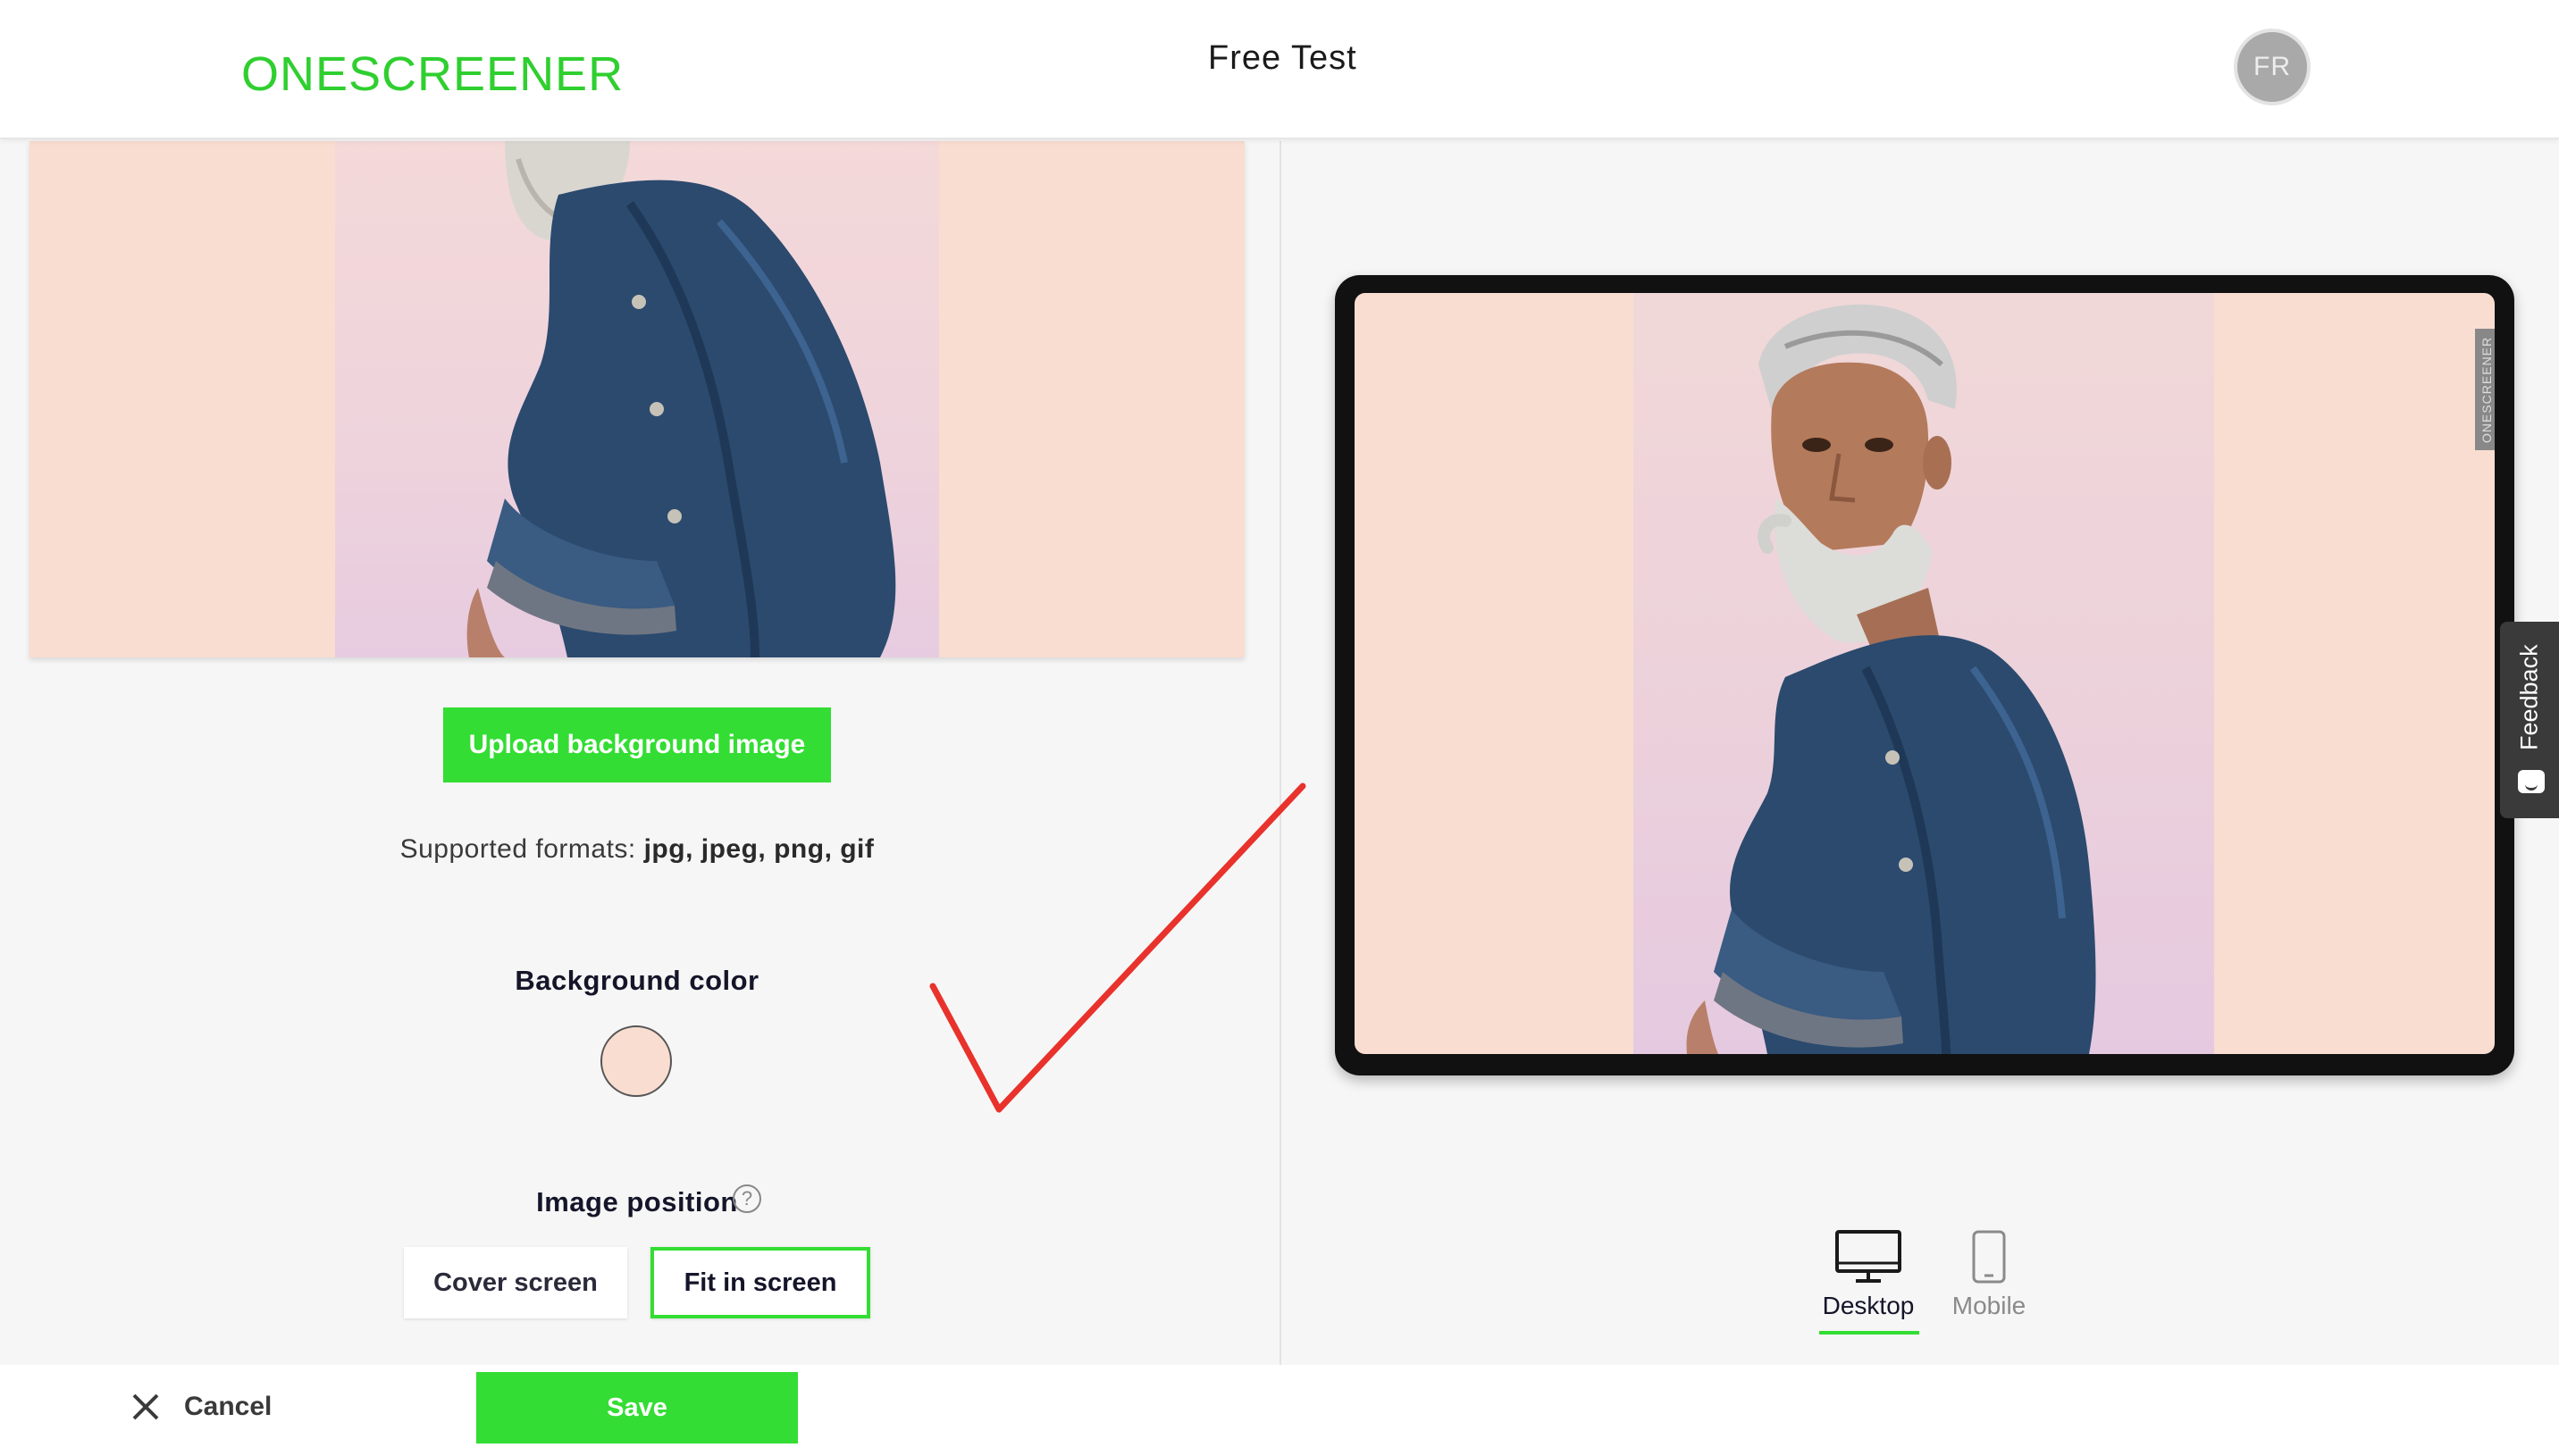  What do you see at coordinates (1868, 1305) in the screenshot?
I see `desktop-label: Desktop` at bounding box center [1868, 1305].